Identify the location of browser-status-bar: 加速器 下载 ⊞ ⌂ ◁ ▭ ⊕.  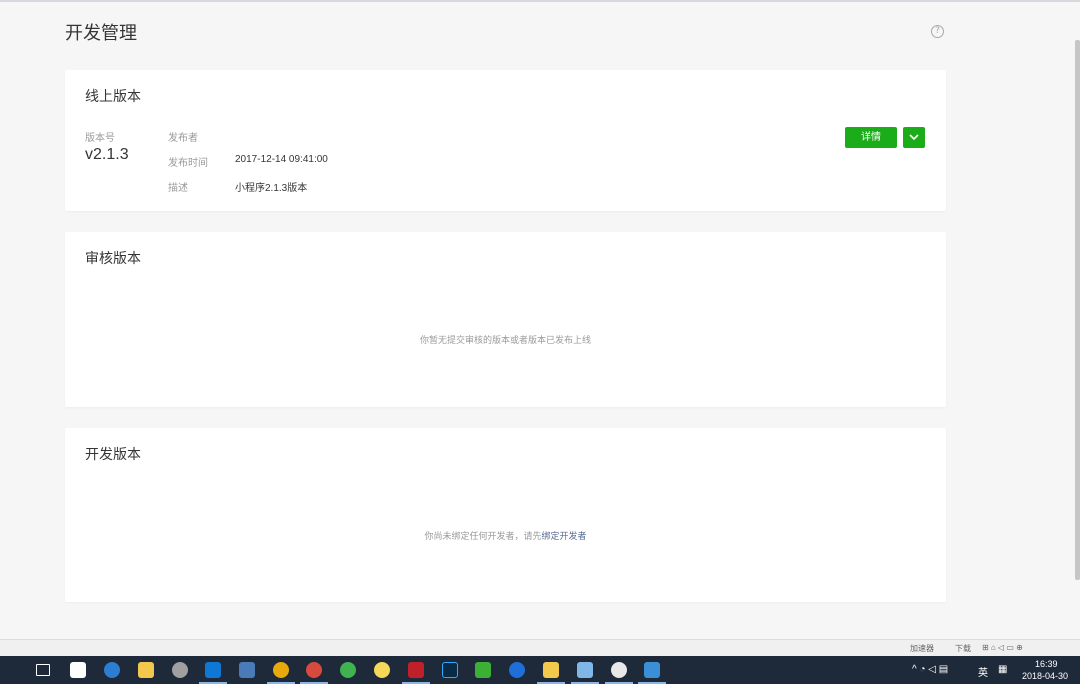
(540, 647).